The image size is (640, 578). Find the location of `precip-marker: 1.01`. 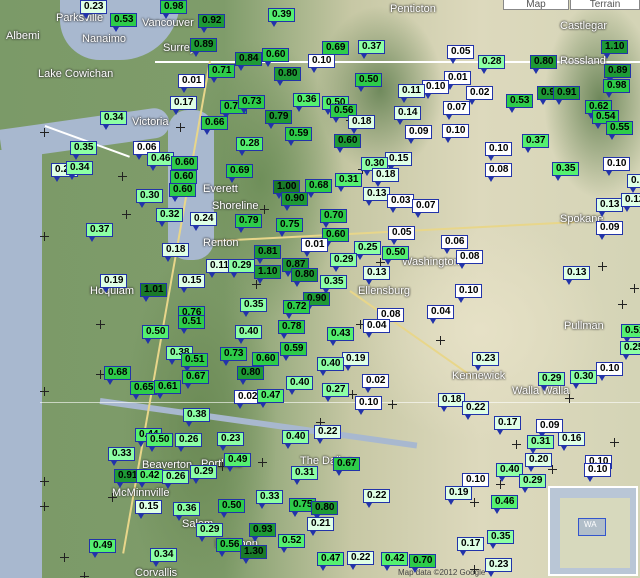

precip-marker: 1.01 is located at coordinates (154, 292).